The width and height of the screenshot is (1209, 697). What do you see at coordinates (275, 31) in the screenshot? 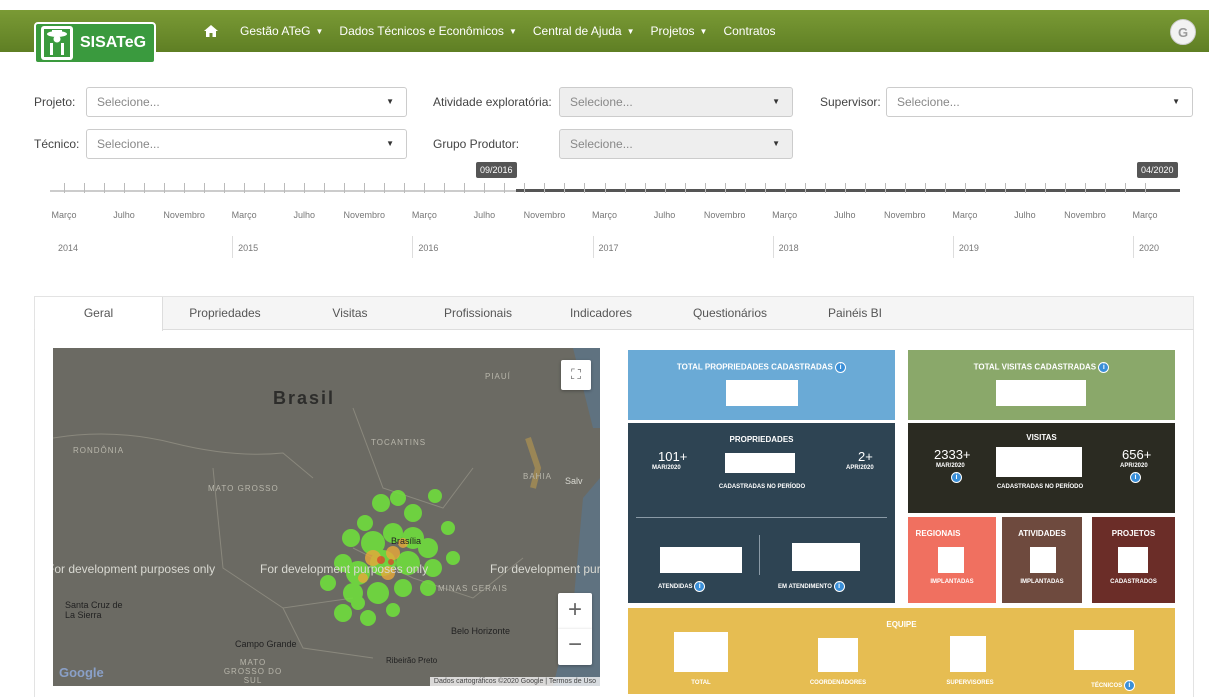
I see `menu-label: Gestão ATeG` at bounding box center [275, 31].